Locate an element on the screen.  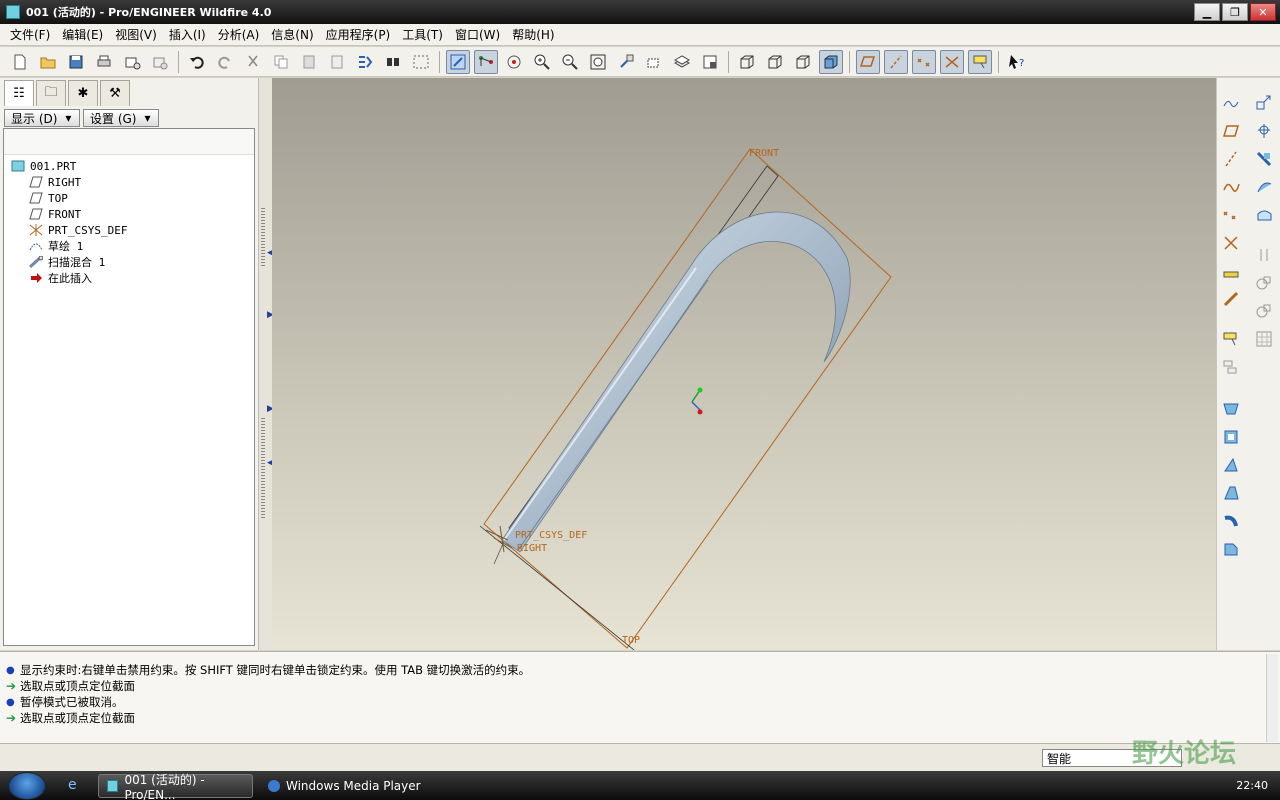
tab-connections: ⚒ is located at coordinates (115, 93).